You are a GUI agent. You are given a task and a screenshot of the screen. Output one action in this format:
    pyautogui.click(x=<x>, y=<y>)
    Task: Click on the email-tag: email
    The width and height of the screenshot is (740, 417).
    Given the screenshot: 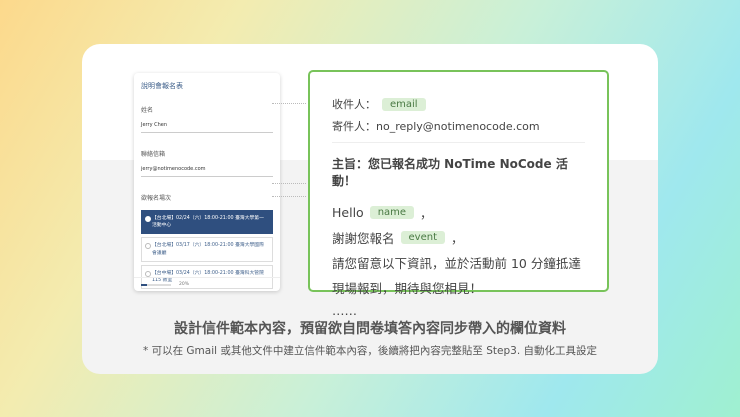 What is the action you would take?
    pyautogui.click(x=404, y=104)
    